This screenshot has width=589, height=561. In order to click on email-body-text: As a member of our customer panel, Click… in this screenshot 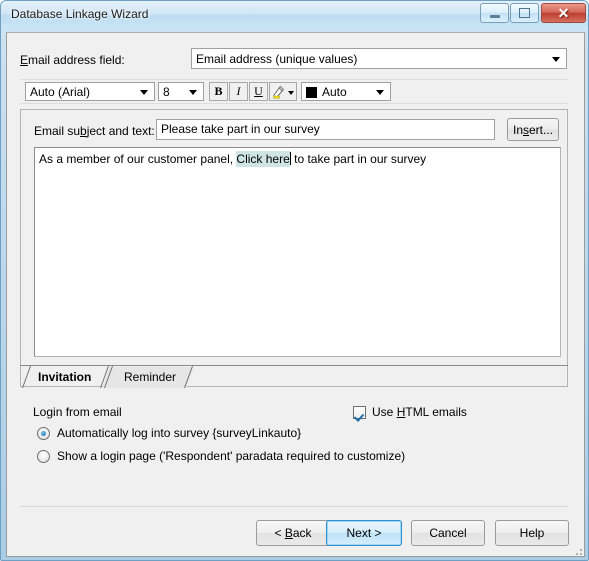, I will do `click(233, 159)`.